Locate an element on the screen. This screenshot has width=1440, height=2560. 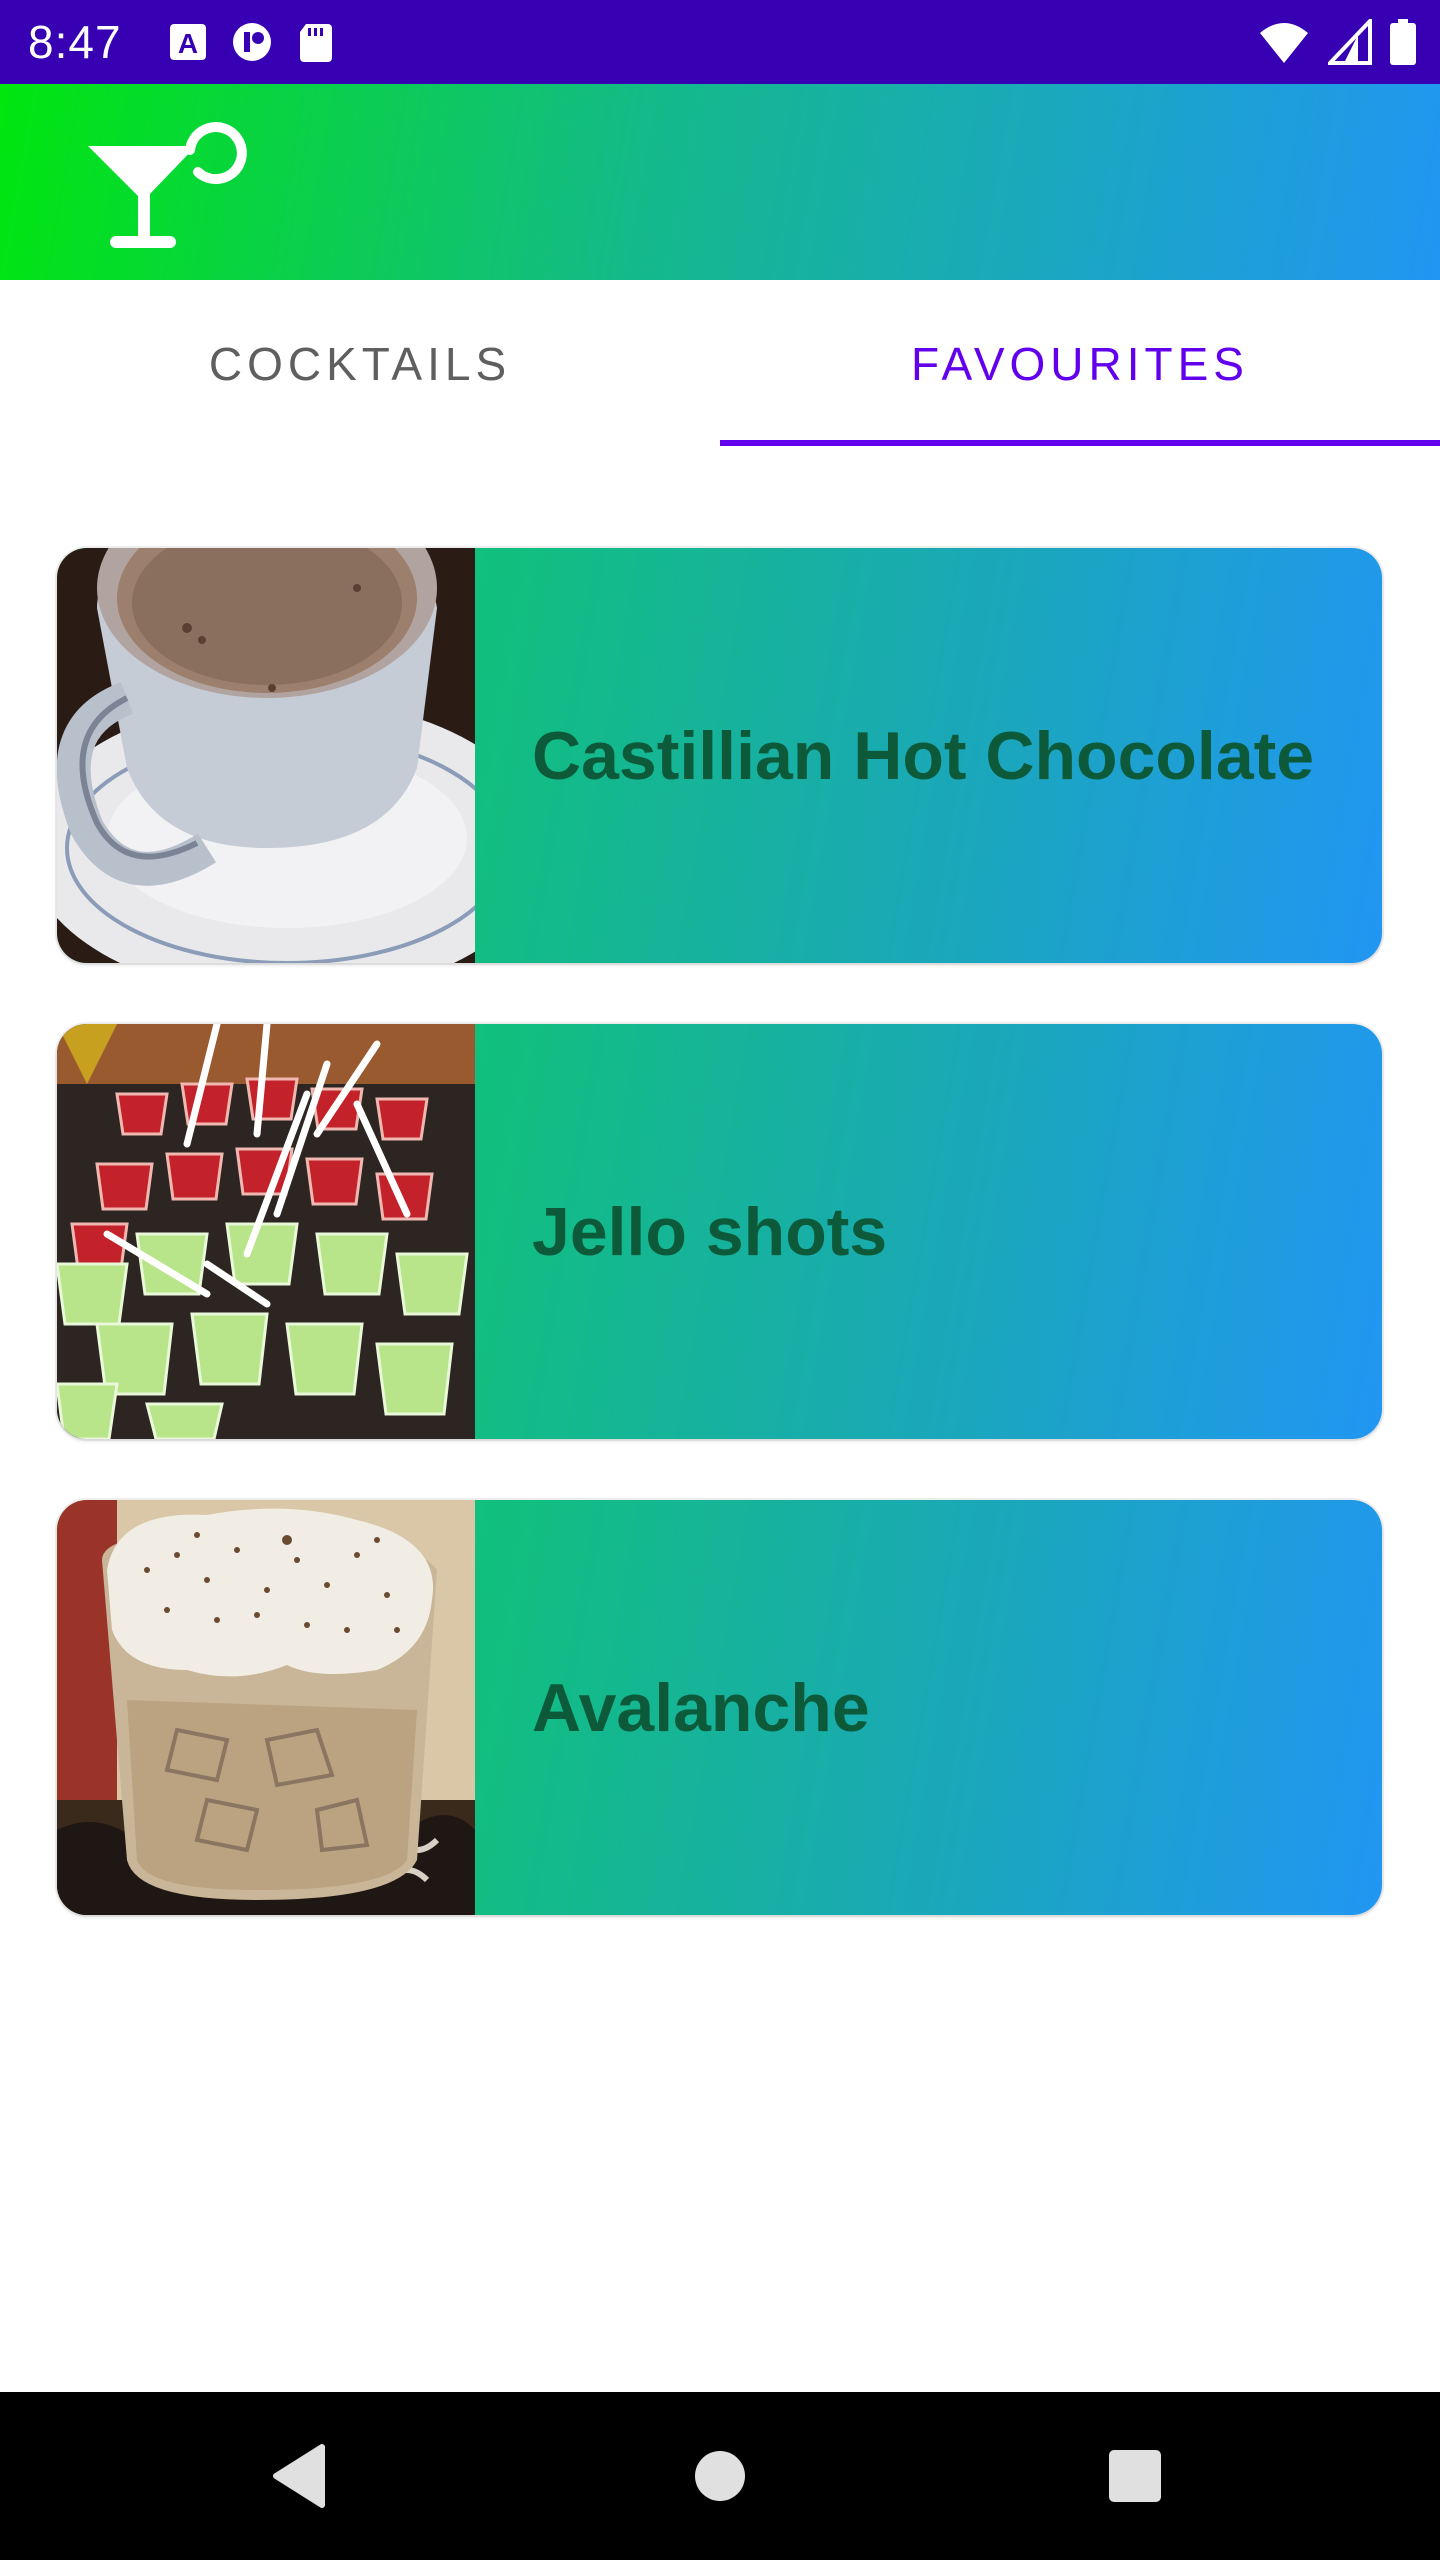
favourite-card: Castillian Hot Chocolate is located at coordinates (719, 755).